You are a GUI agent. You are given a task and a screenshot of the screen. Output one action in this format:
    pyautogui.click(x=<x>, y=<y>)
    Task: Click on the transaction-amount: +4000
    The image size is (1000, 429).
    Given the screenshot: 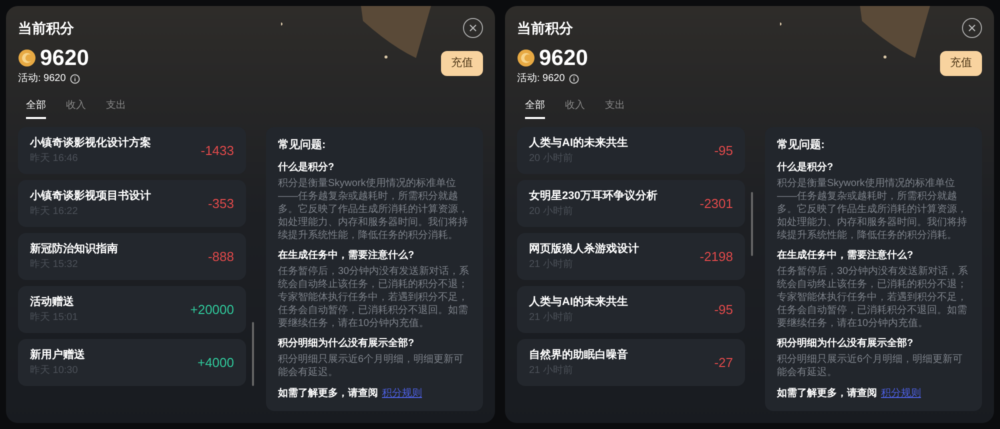 What is the action you would take?
    pyautogui.click(x=215, y=363)
    